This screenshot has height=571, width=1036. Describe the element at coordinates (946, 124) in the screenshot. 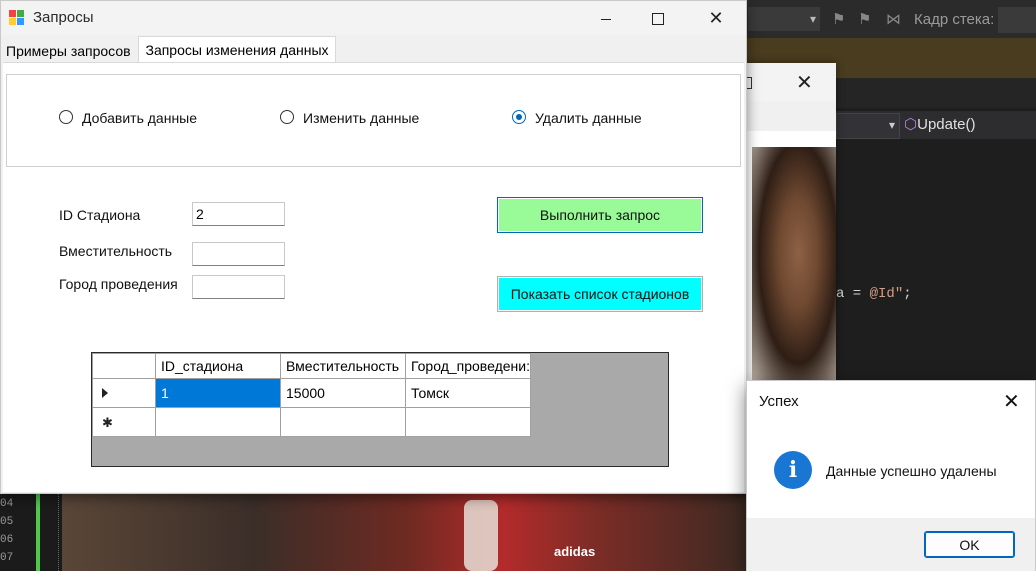

I see `method-name: Update()` at that location.